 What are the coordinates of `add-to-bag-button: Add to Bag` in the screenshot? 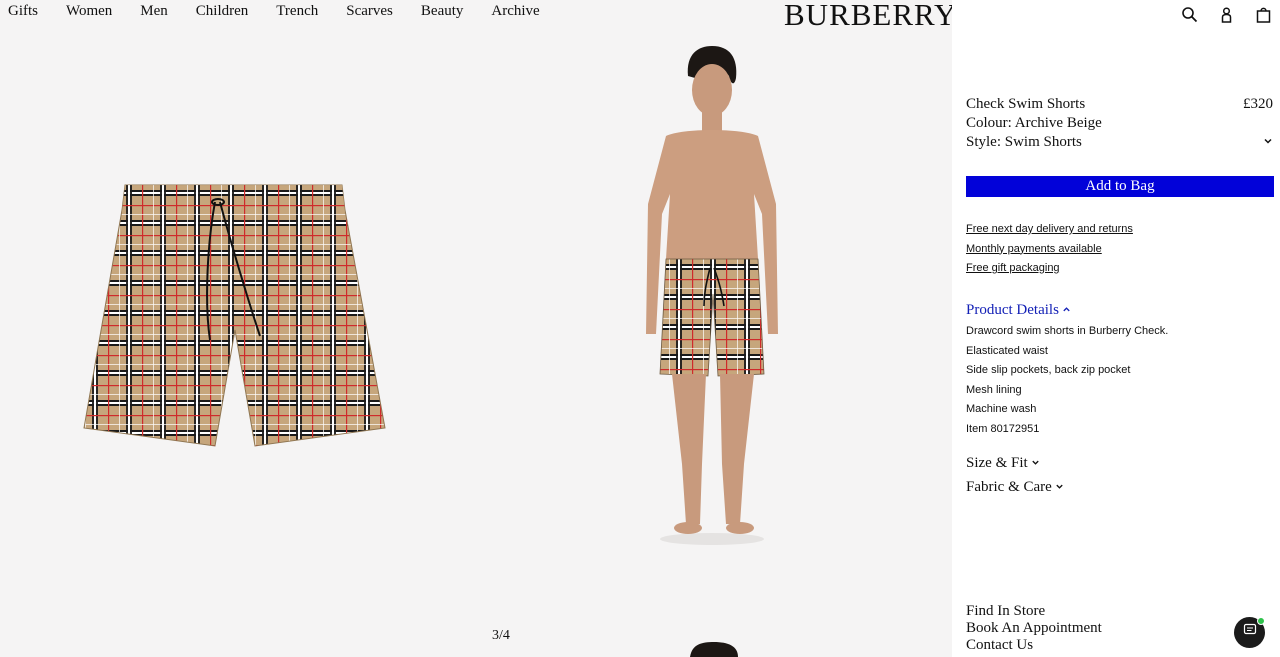 It's located at (1120, 186).